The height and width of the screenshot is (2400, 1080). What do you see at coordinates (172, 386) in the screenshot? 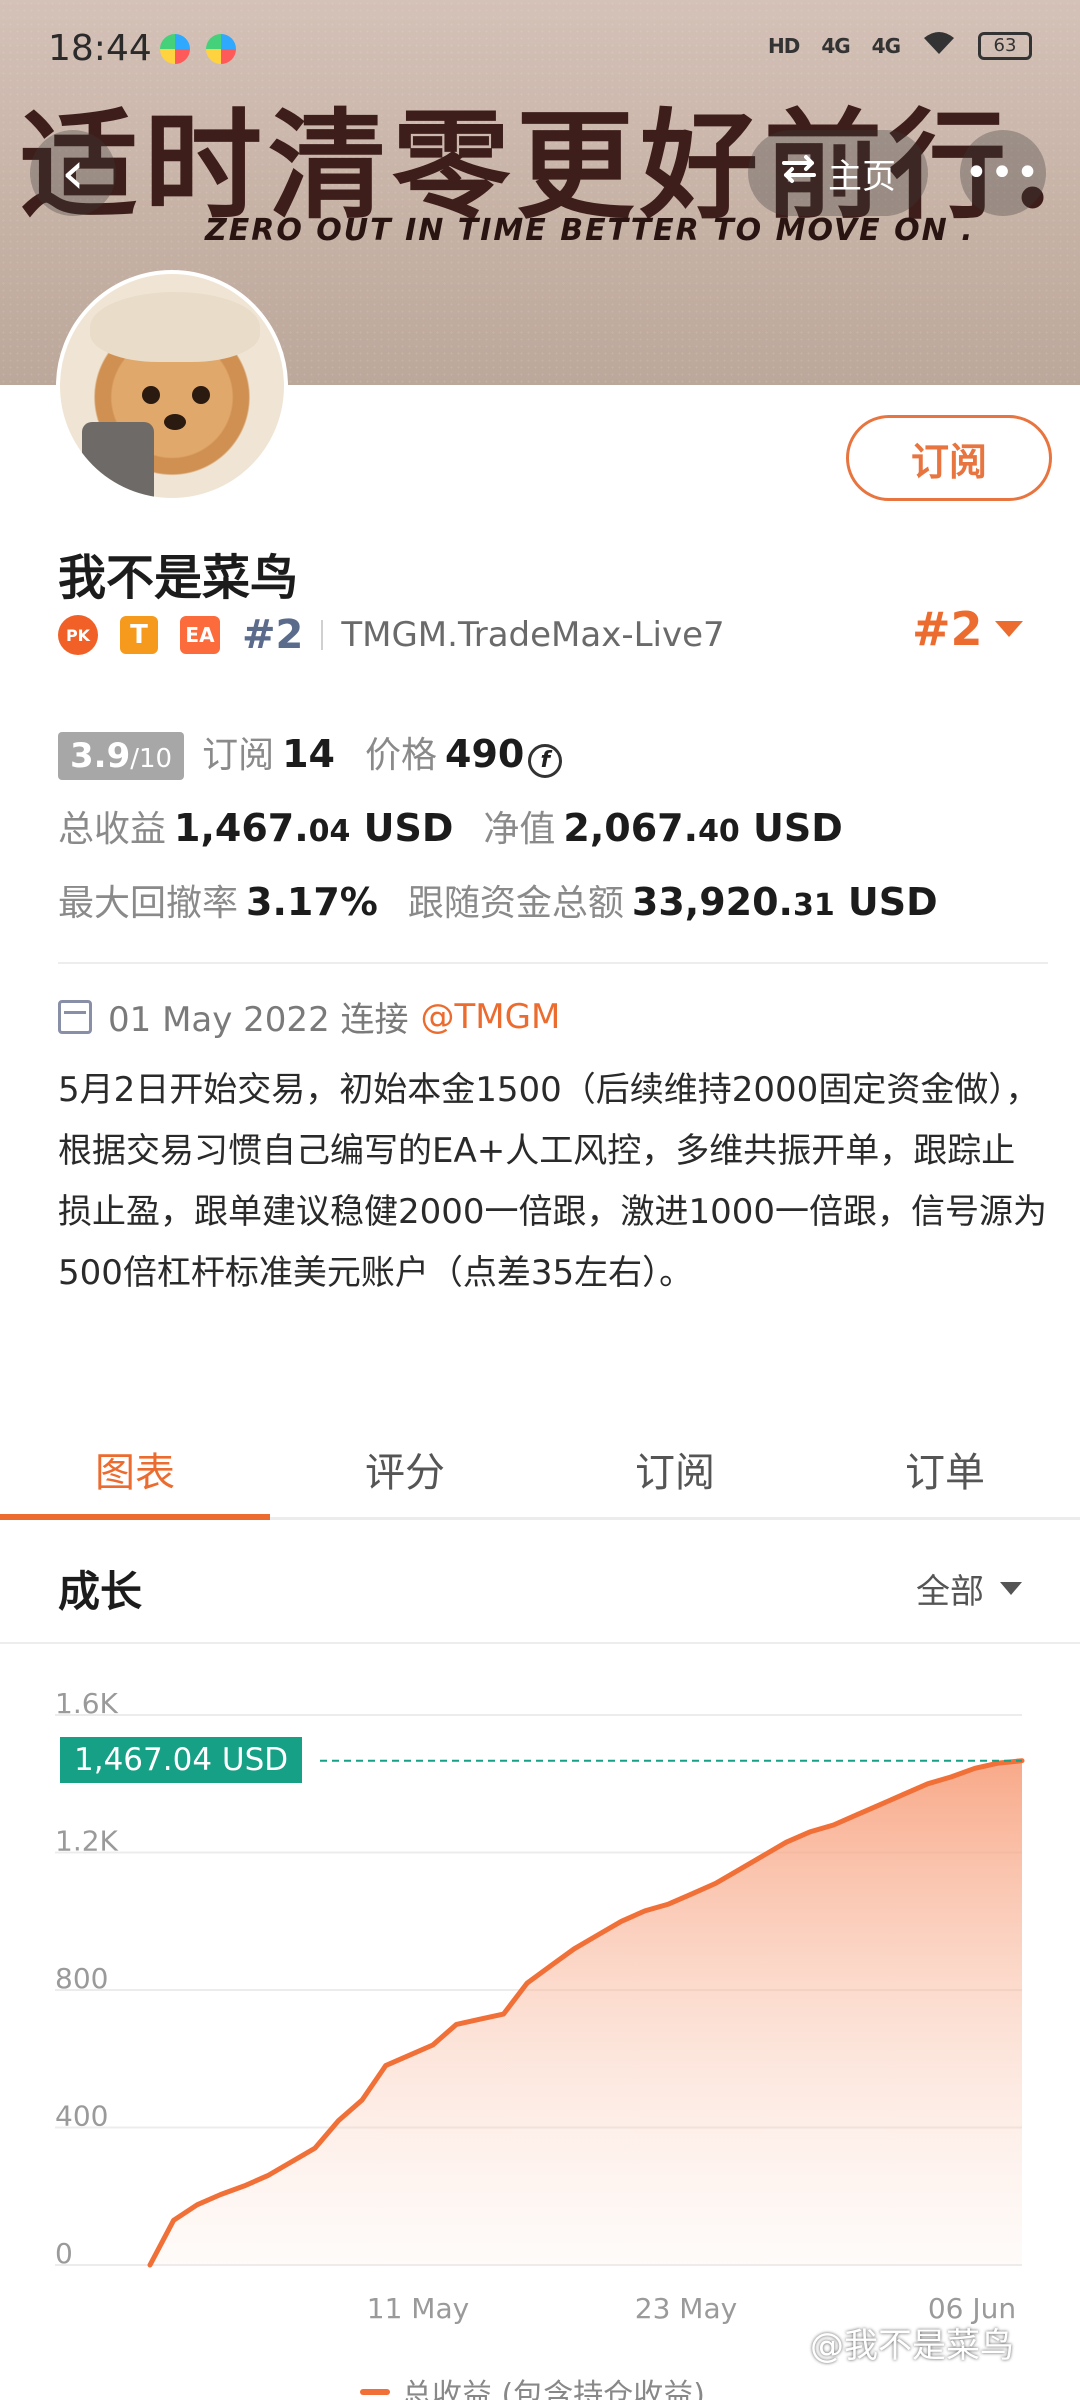
I see `avatar` at bounding box center [172, 386].